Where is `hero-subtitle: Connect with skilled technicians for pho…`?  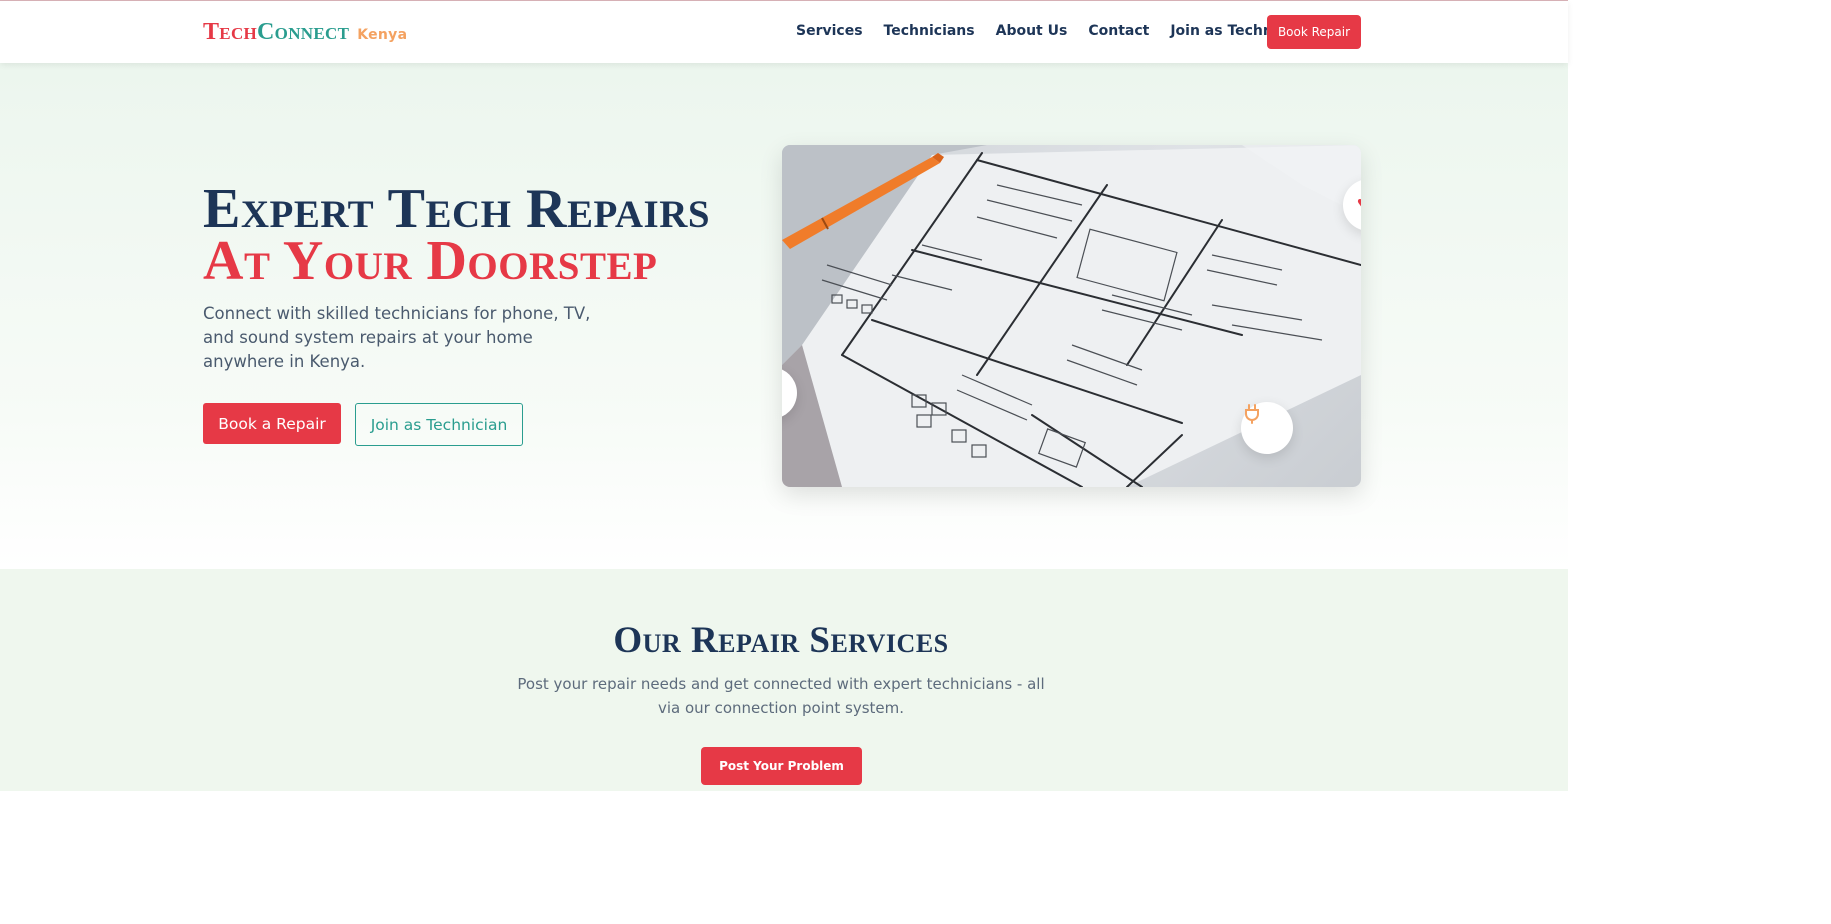 hero-subtitle: Connect with skilled technicians for pho… is located at coordinates (397, 337).